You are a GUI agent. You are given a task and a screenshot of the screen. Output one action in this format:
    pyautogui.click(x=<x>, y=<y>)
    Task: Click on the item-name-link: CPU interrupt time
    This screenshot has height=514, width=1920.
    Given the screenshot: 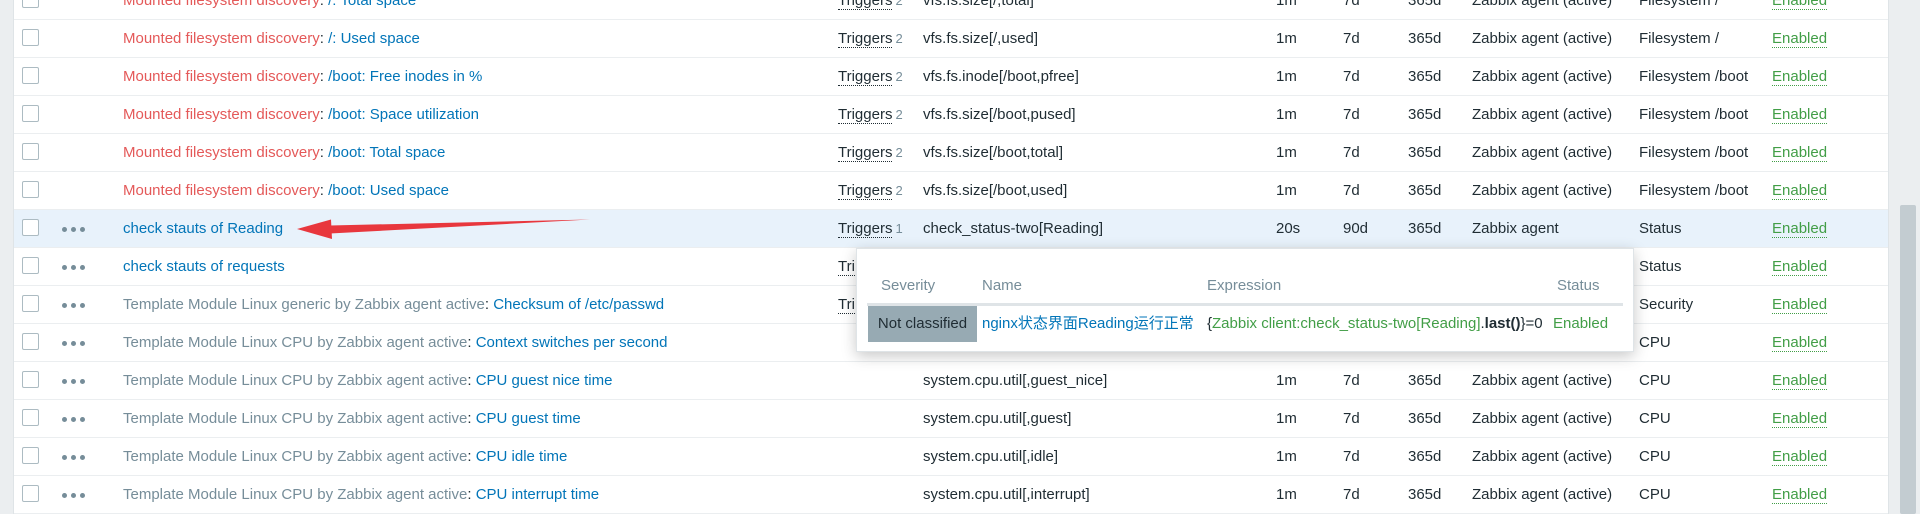 What is the action you would take?
    pyautogui.click(x=537, y=494)
    